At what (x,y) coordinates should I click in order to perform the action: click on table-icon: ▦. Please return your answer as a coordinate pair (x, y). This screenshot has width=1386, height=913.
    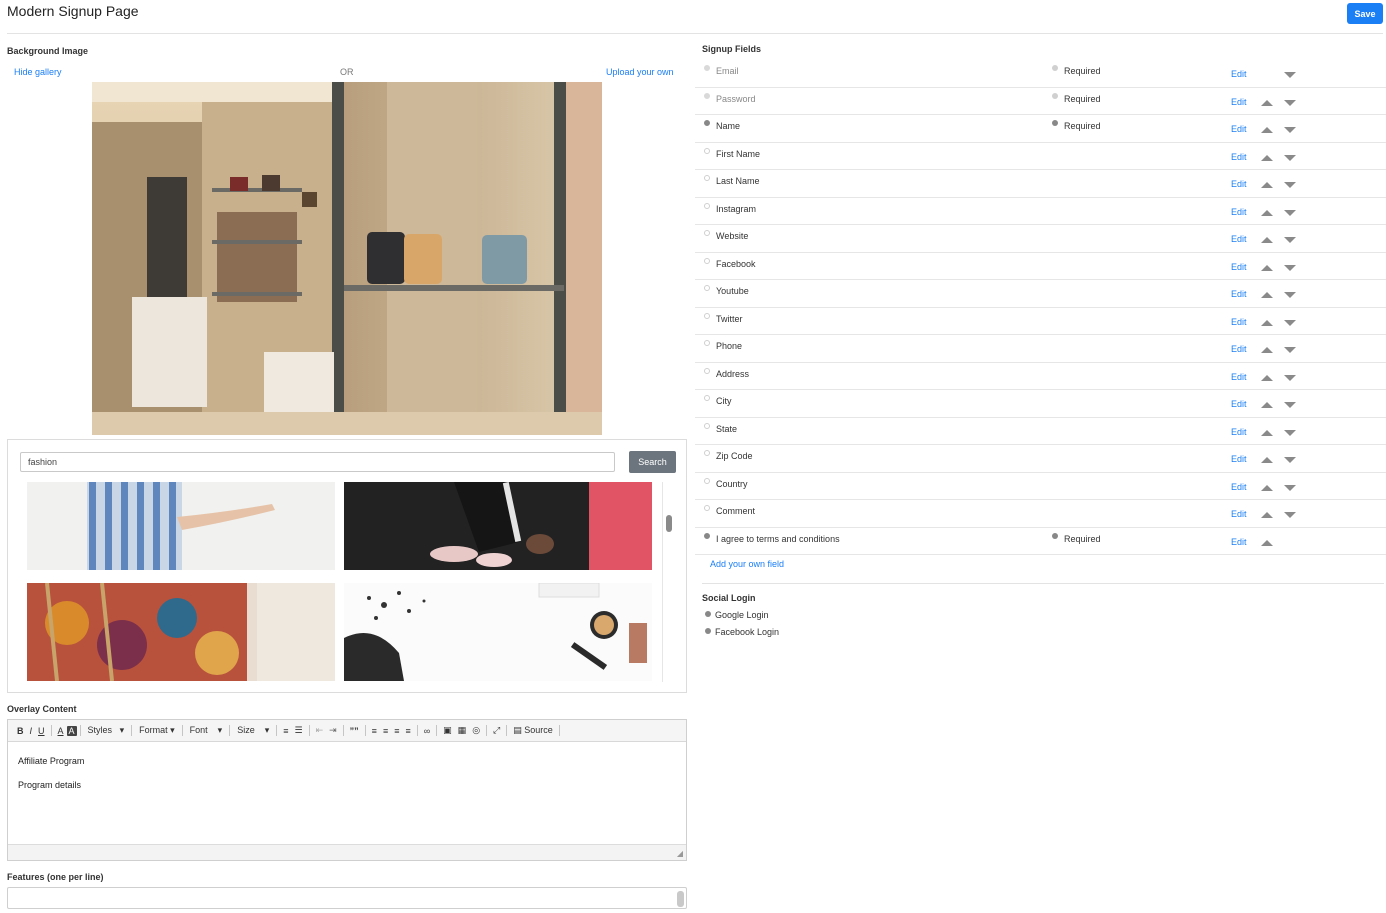
    Looking at the image, I should click on (462, 730).